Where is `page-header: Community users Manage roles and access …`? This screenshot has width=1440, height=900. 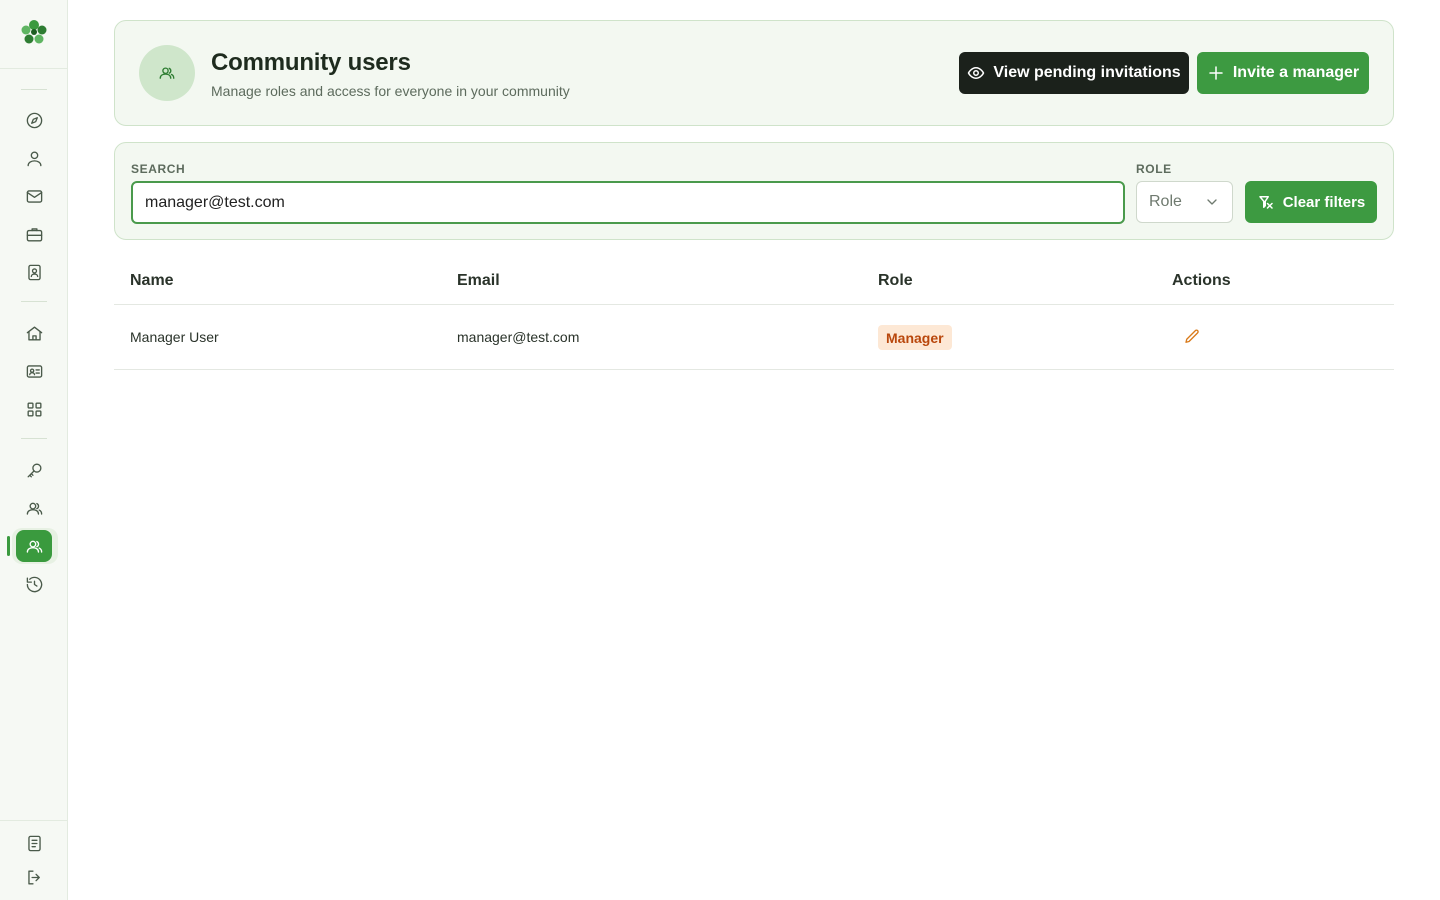 page-header: Community users Manage roles and access … is located at coordinates (754, 73).